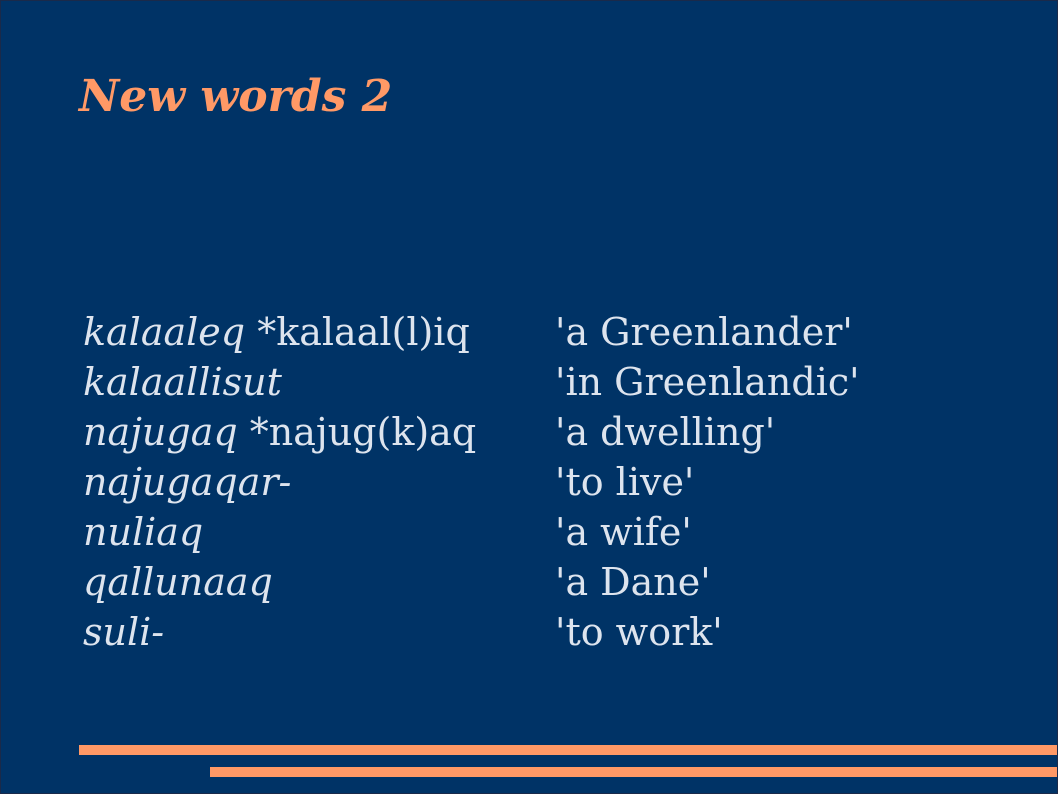 The height and width of the screenshot is (794, 1058). I want to click on proto-form: *kalaal(l)iq, so click(357, 332).